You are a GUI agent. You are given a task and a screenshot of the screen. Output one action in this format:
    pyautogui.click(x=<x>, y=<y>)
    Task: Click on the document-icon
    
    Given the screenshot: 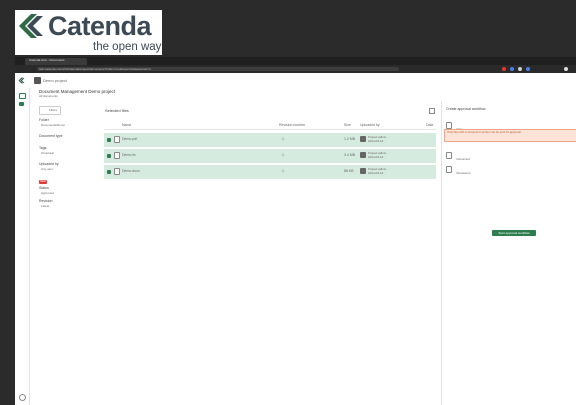 What is the action you would take?
    pyautogui.click(x=449, y=156)
    